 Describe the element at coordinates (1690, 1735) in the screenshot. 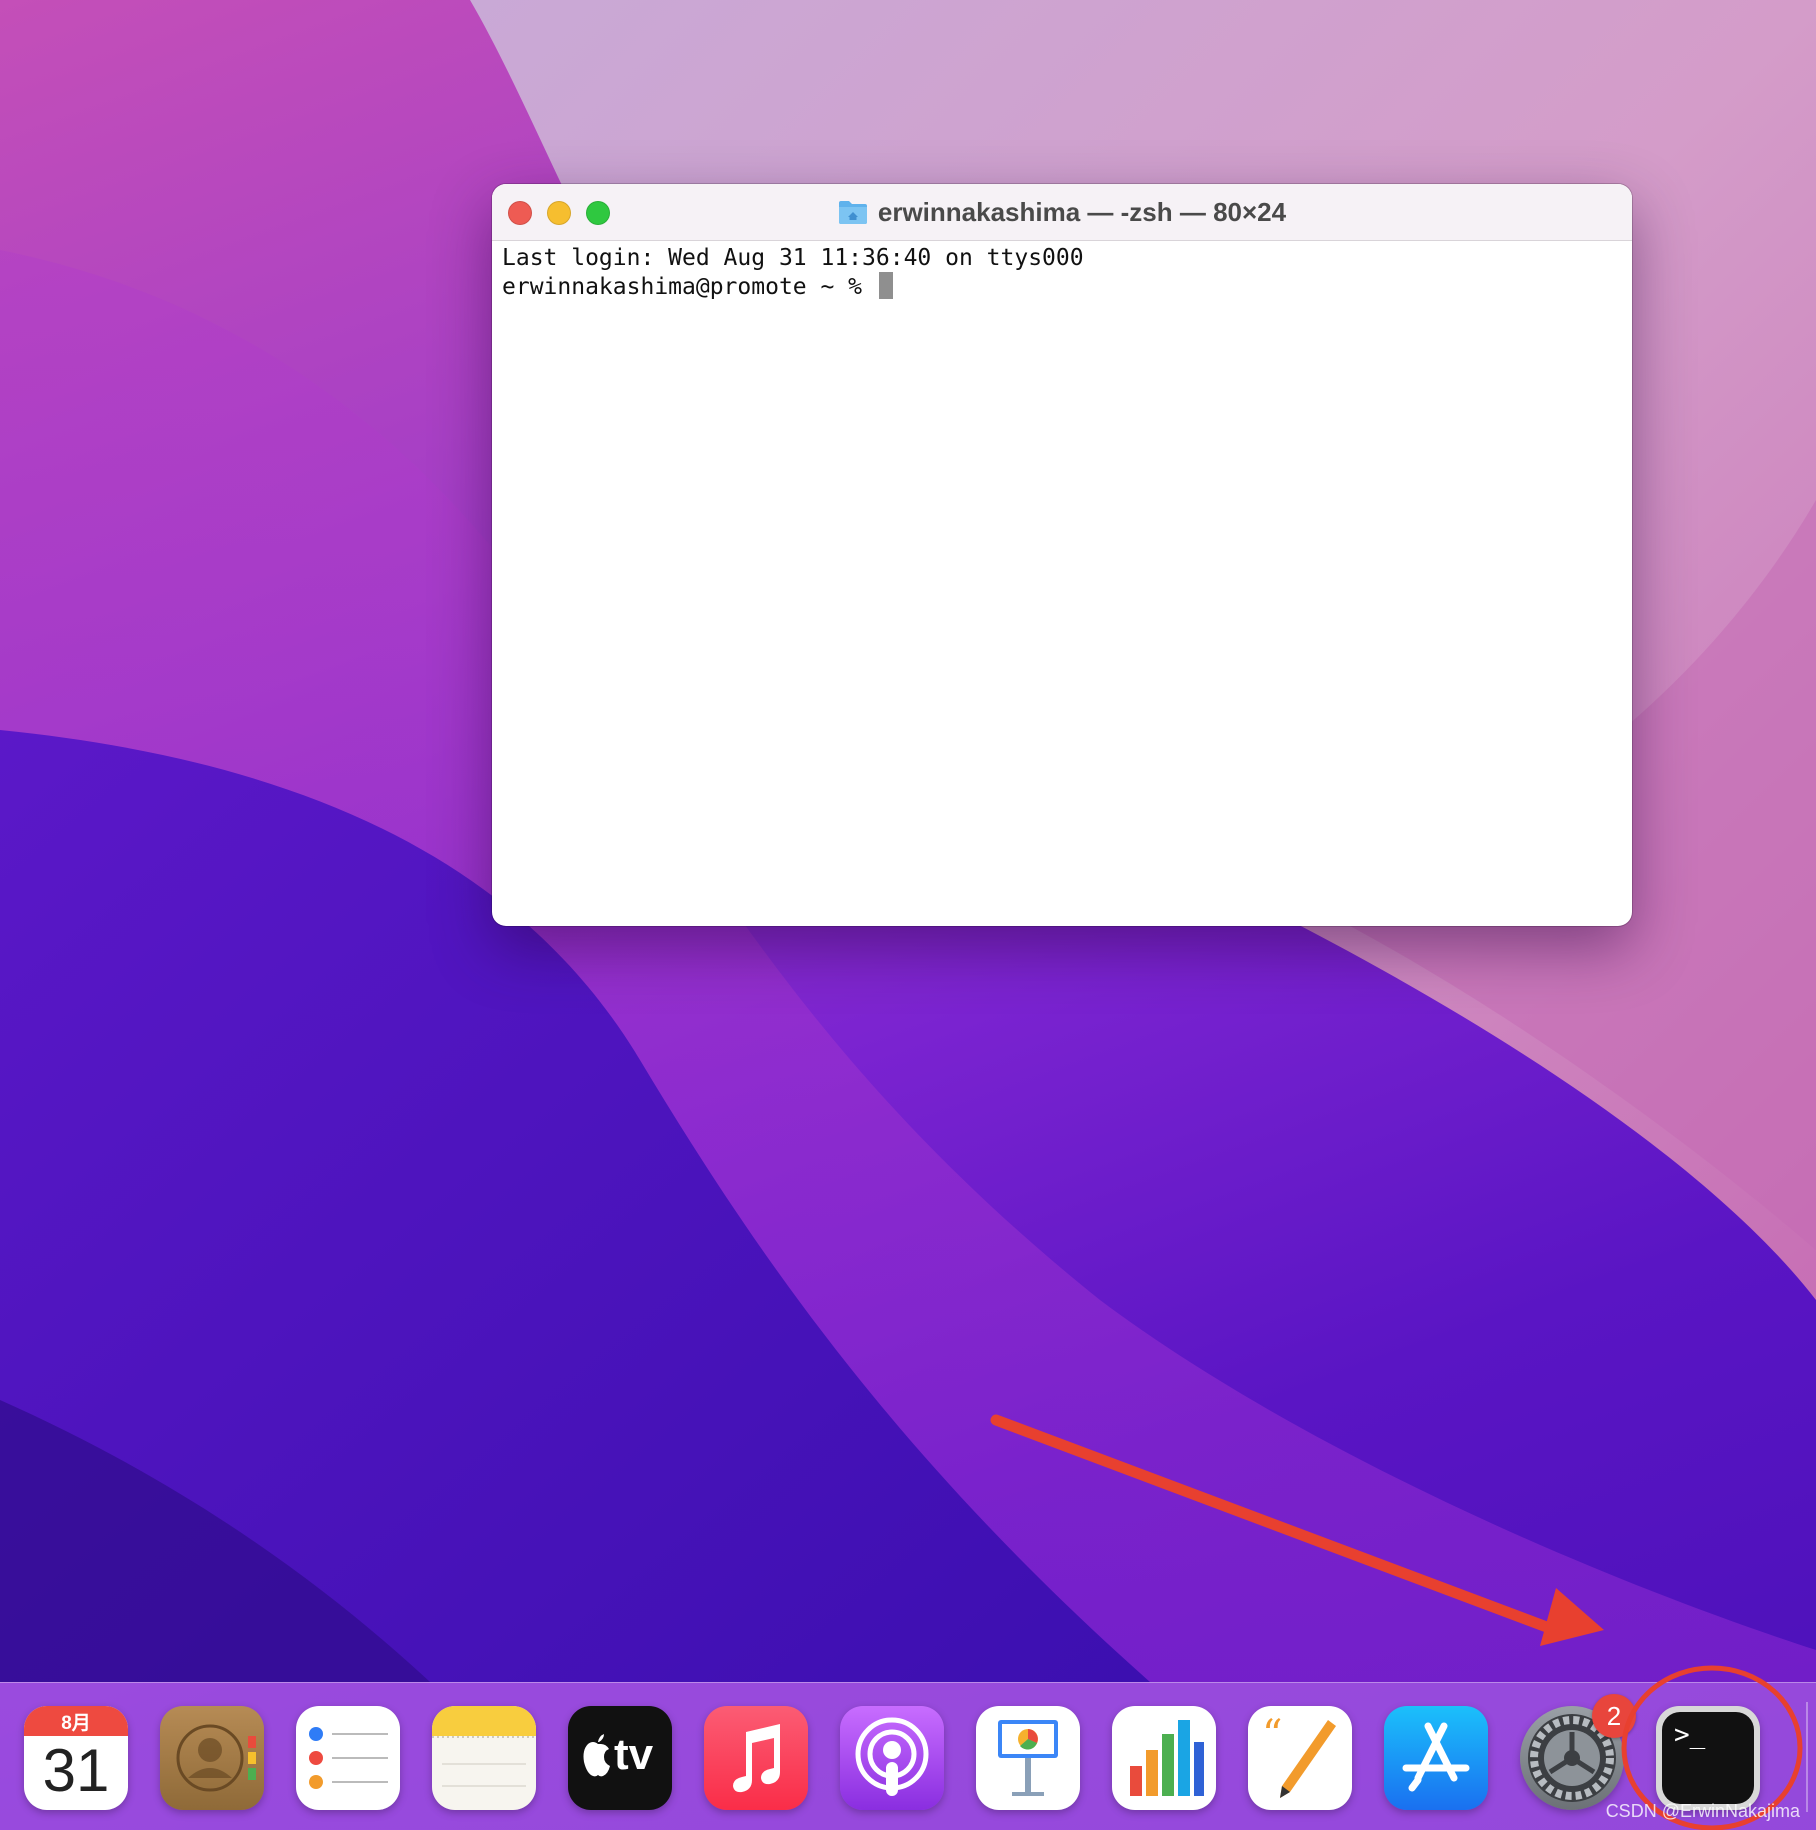

I see `terminal-prompt-glyph: >_` at that location.